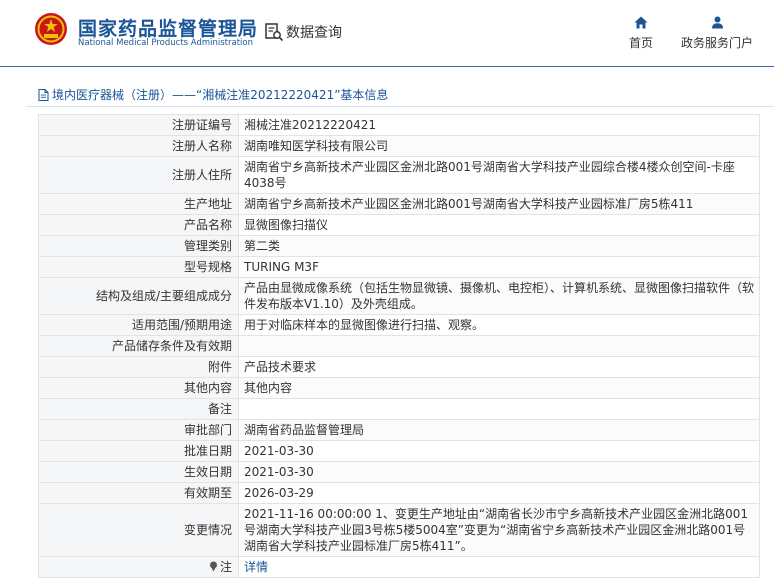  What do you see at coordinates (717, 33) in the screenshot?
I see `nav-government-portal: 政务服务门户` at bounding box center [717, 33].